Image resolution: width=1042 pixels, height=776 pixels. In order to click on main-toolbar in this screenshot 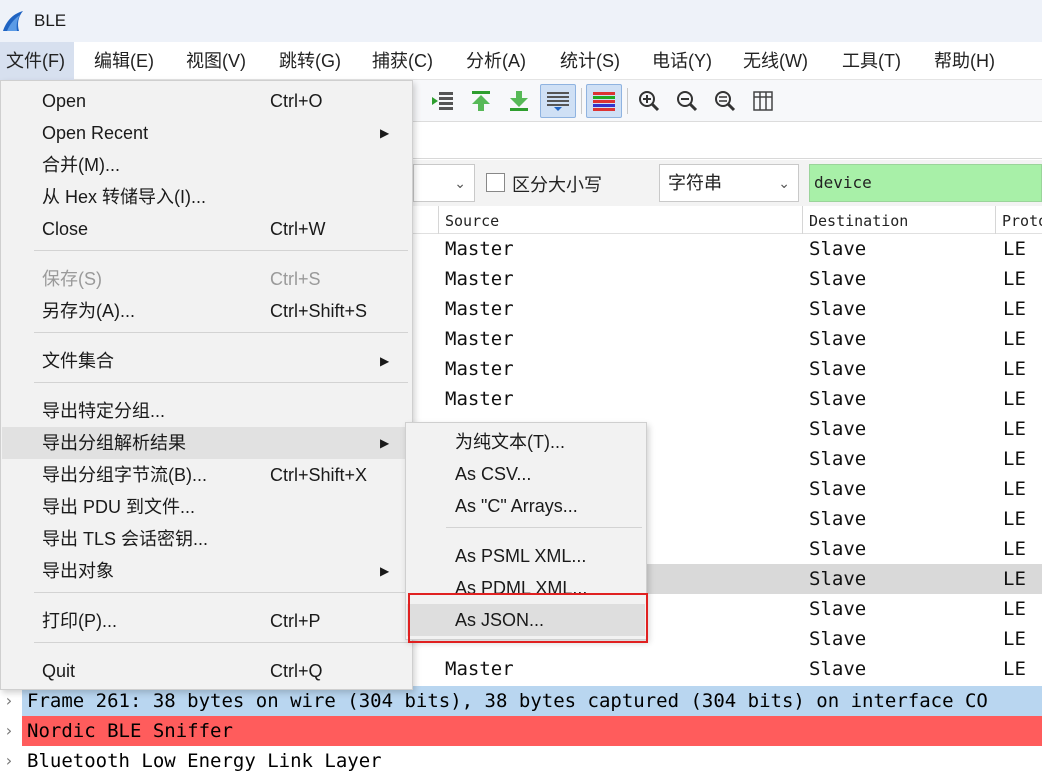, I will do `click(727, 101)`.